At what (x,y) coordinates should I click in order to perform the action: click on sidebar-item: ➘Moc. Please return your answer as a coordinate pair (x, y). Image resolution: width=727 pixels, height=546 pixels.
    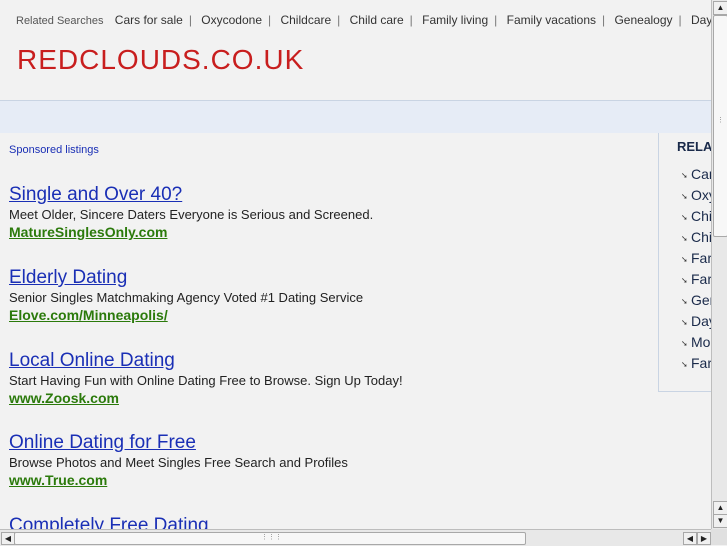
    Looking at the image, I should click on (696, 342).